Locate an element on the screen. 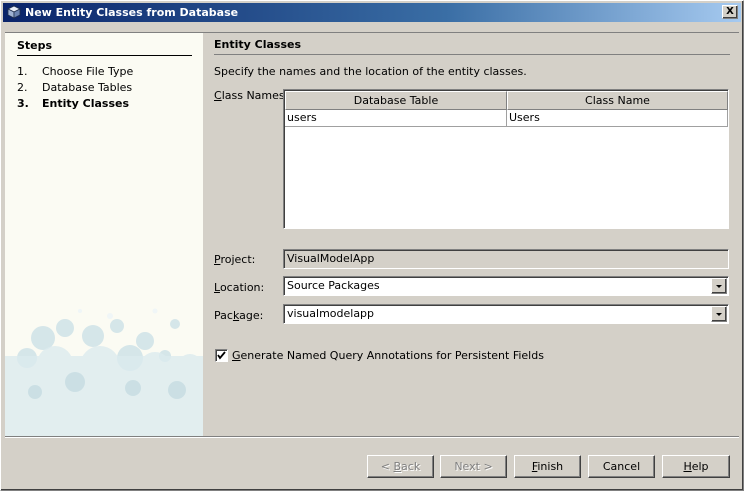 The width and height of the screenshot is (744, 491). label-text: < is located at coordinates (387, 466).